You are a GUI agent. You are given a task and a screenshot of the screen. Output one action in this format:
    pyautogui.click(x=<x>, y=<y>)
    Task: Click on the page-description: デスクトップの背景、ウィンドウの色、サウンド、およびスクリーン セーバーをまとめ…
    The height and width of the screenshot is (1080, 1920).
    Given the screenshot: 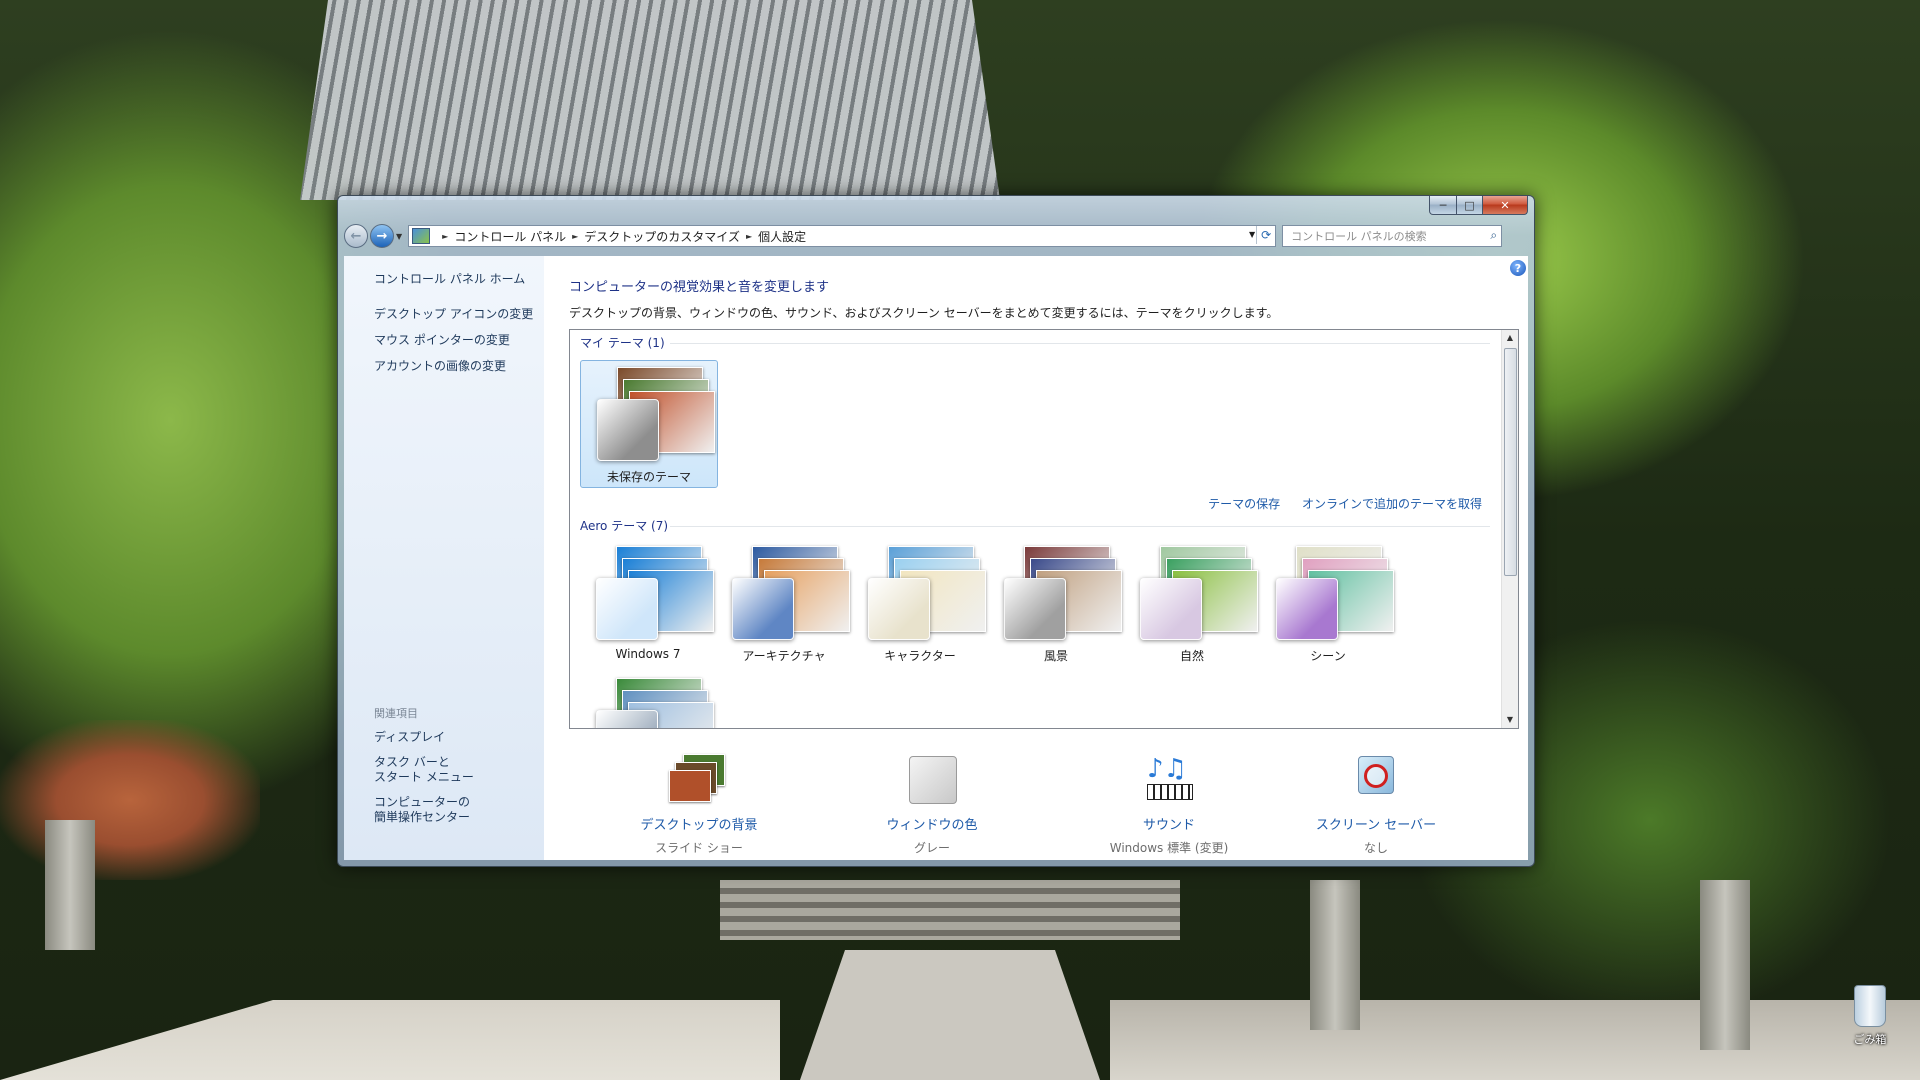 What is the action you would take?
    pyautogui.click(x=924, y=313)
    